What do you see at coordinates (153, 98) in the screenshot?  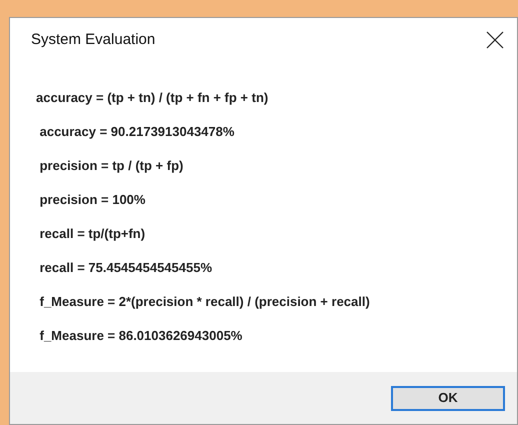 I see `result-line: accuracy = (tp + tn) / (tp + fn + fp + tn)` at bounding box center [153, 98].